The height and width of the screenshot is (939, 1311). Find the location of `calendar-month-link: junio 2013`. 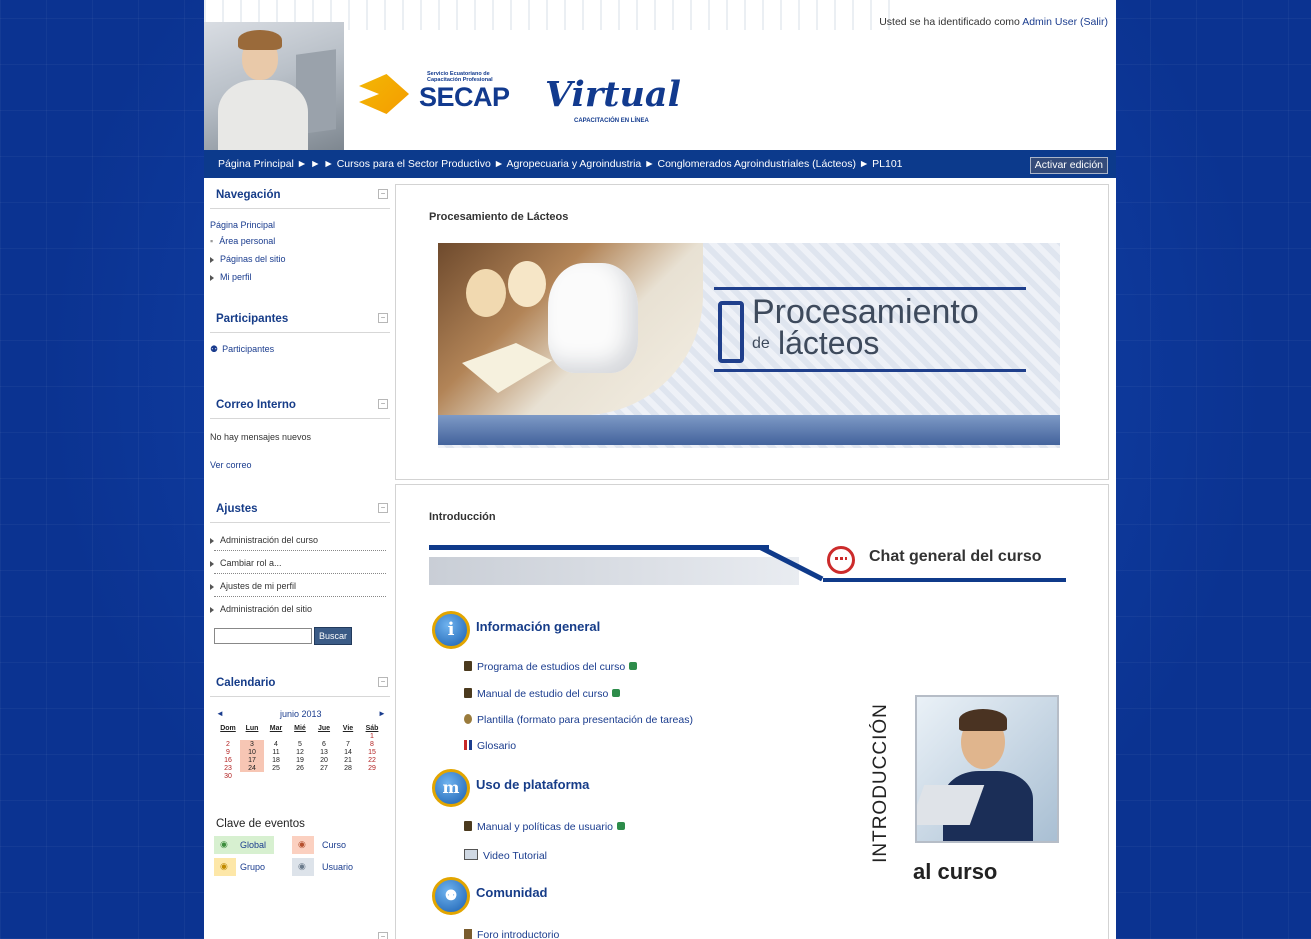

calendar-month-link: junio 2013 is located at coordinates (301, 714).